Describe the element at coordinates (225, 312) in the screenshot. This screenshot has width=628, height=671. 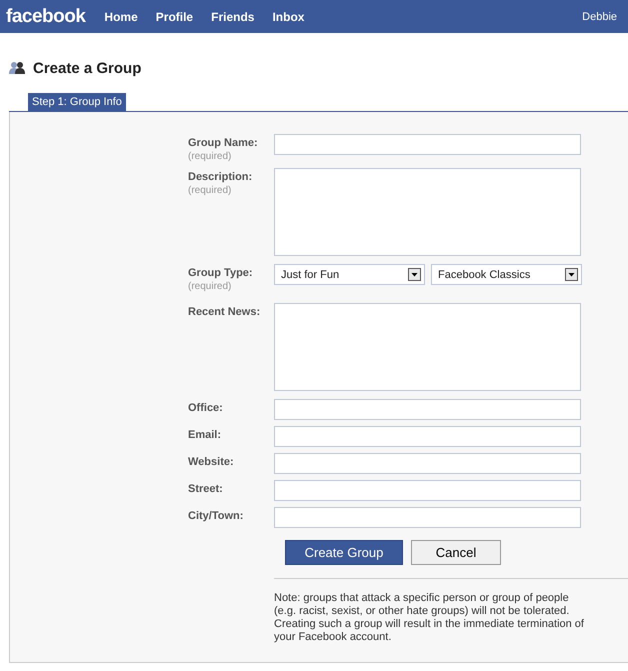
I see `field-label: Recent News:` at that location.